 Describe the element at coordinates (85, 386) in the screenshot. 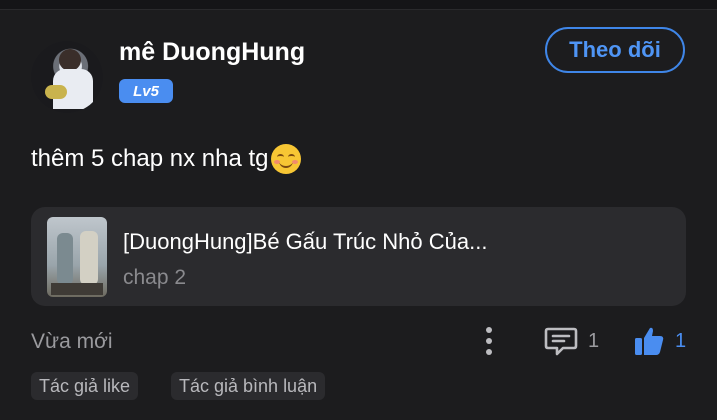

I see `tag-author-liked: Tác giả like` at that location.